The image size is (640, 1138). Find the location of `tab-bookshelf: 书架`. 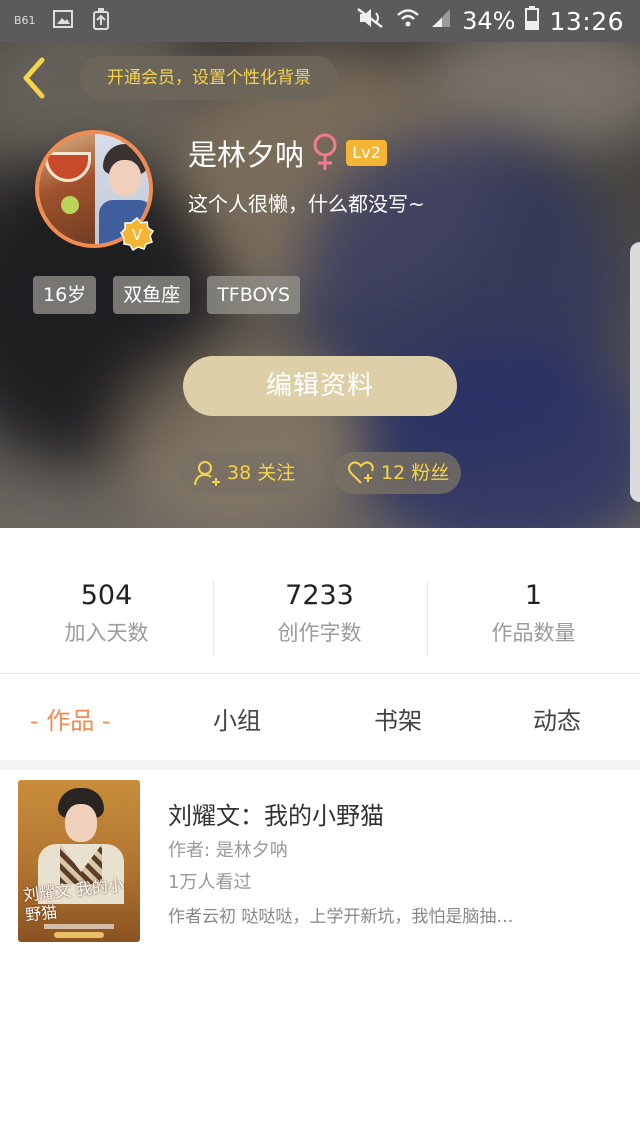

tab-bookshelf: 书架 is located at coordinates (398, 718).